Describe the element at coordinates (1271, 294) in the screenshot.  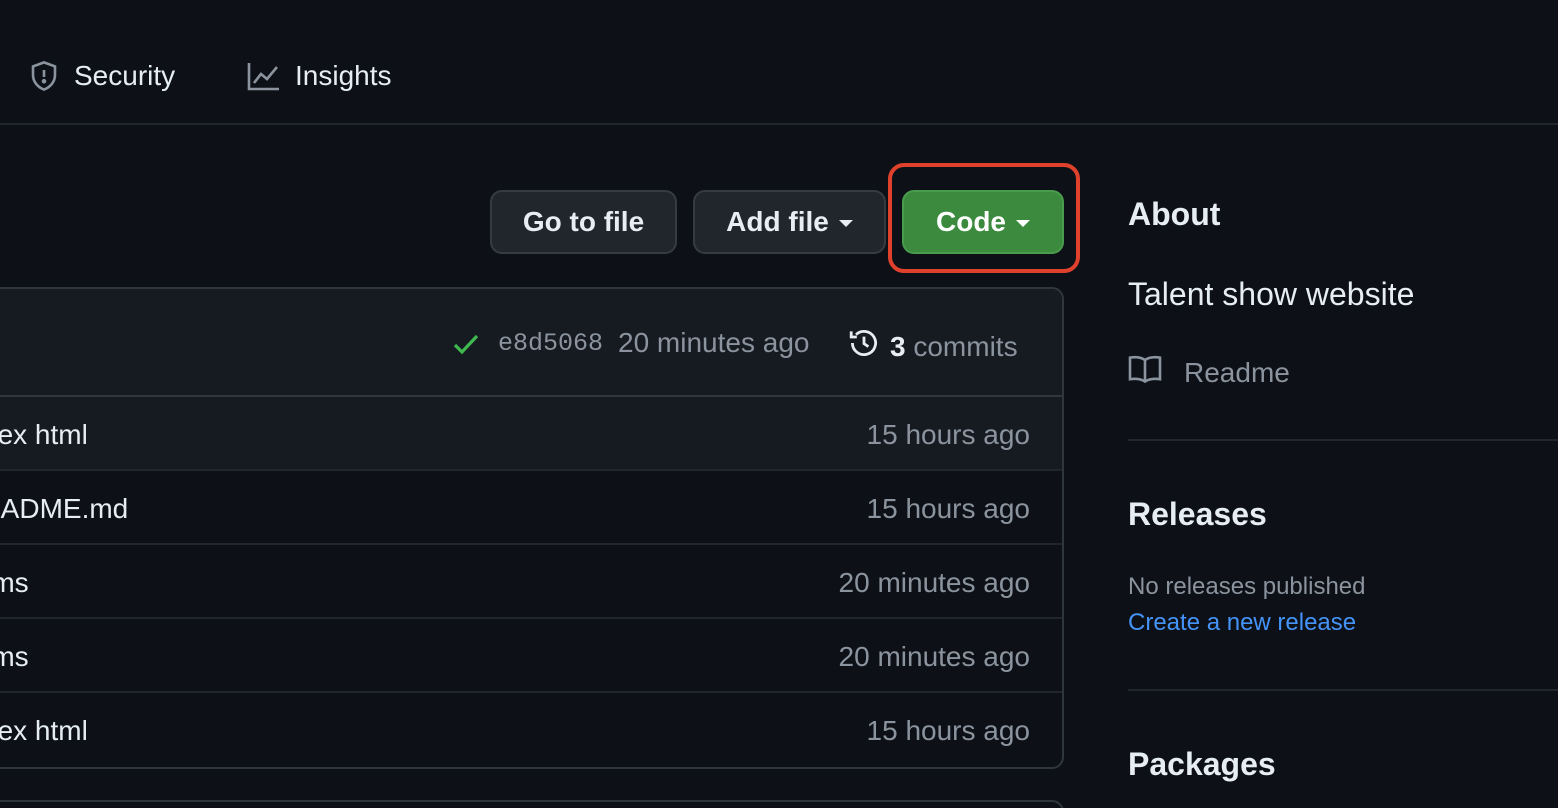
I see `repo-description: Talent show website` at that location.